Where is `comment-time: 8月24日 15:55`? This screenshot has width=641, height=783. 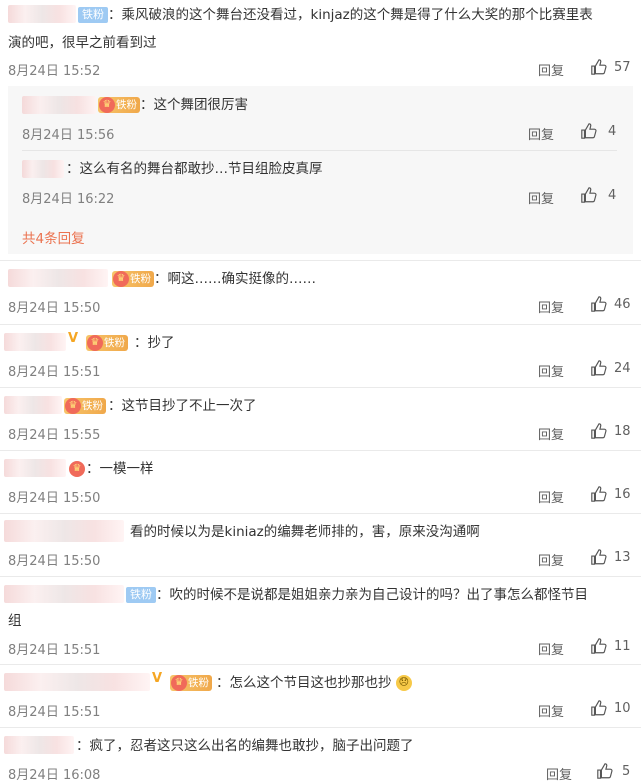 comment-time: 8月24日 15:55 is located at coordinates (54, 435).